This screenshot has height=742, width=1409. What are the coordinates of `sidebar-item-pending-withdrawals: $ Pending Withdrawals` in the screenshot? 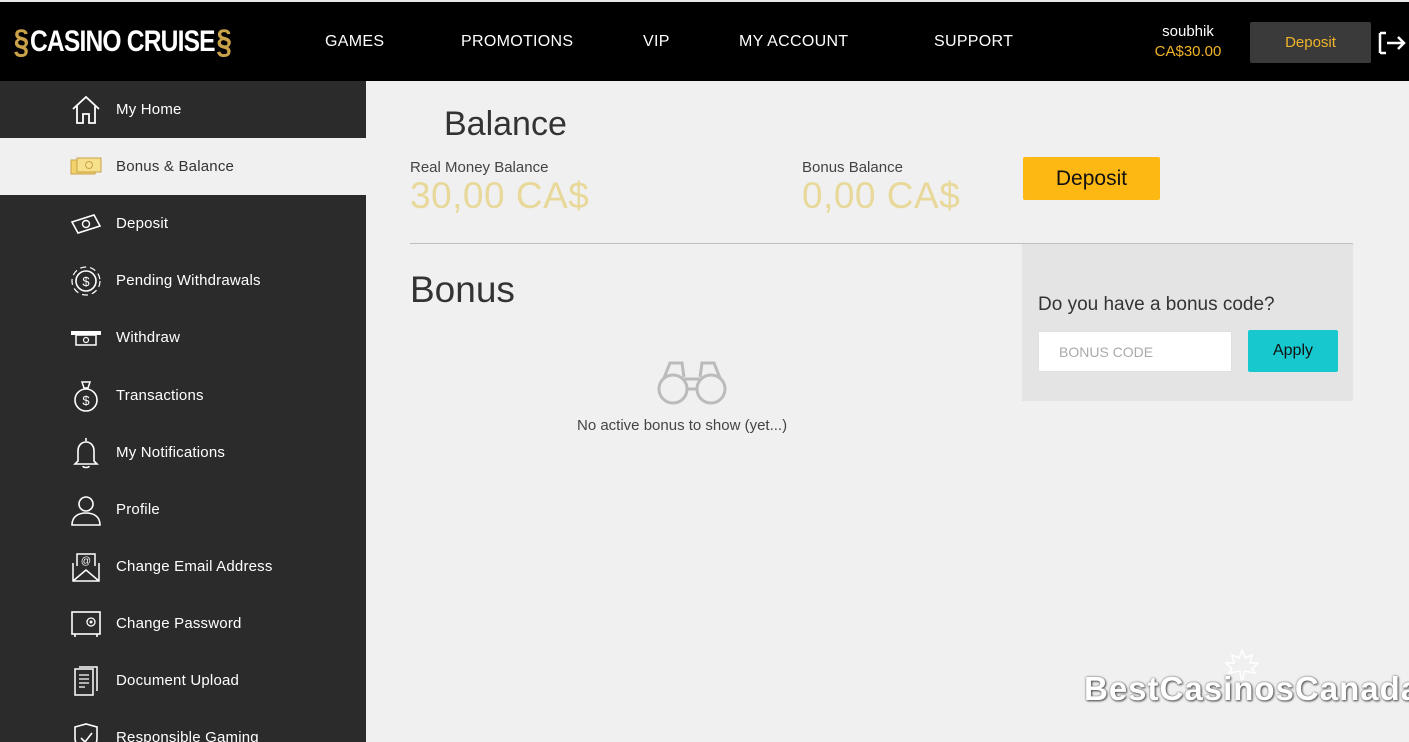 It's located at (183, 280).